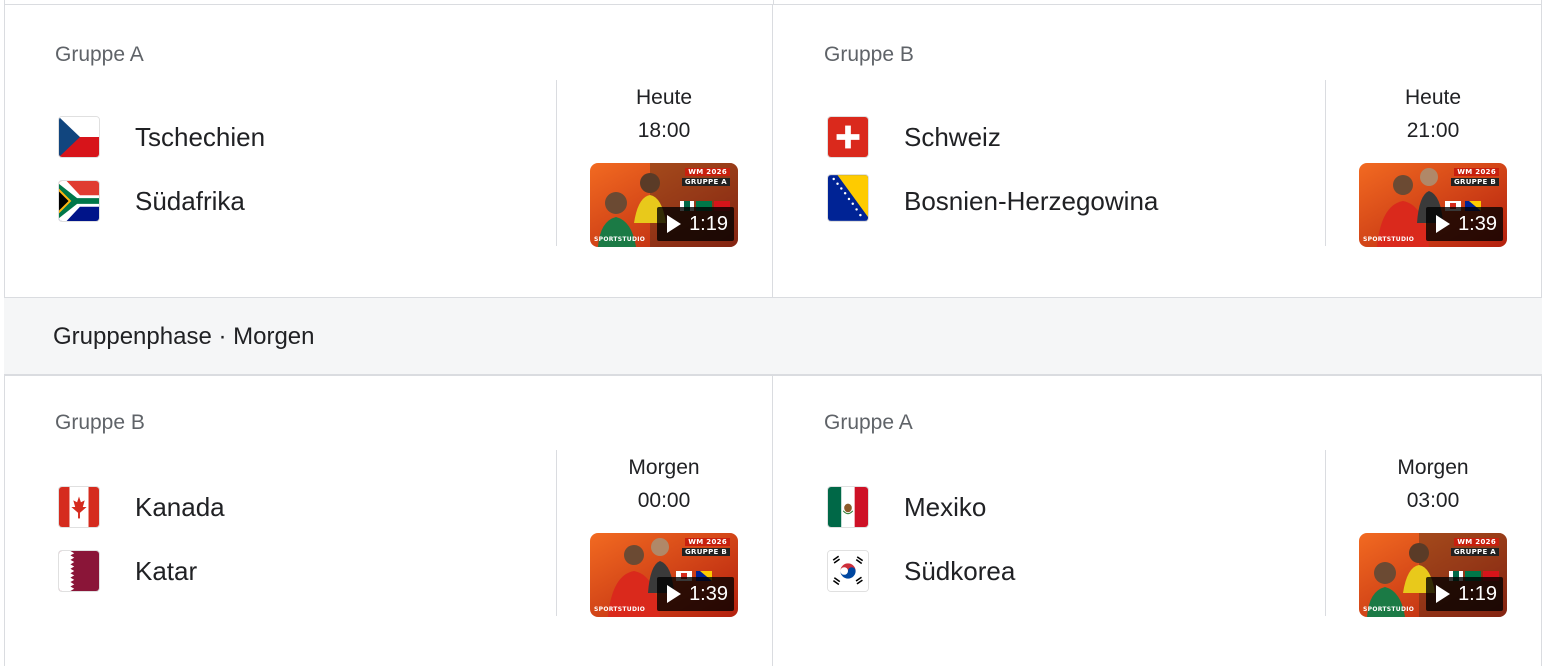 This screenshot has width=1542, height=666. Describe the element at coordinates (848, 137) in the screenshot. I see `switzerland-flag-icon` at that location.